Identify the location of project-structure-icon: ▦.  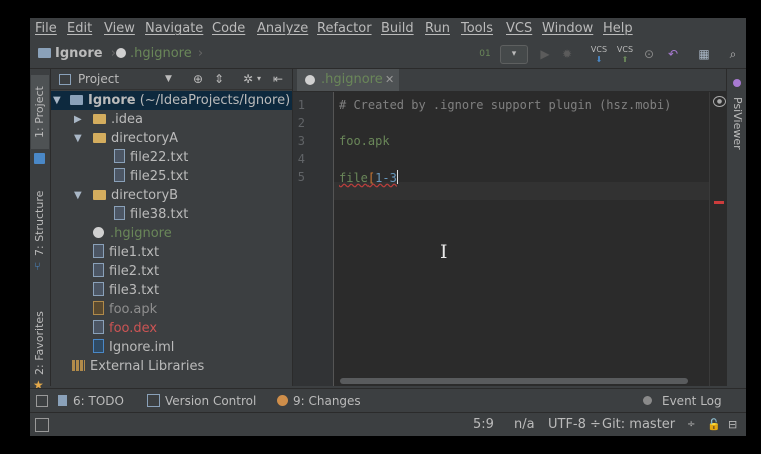
(704, 54).